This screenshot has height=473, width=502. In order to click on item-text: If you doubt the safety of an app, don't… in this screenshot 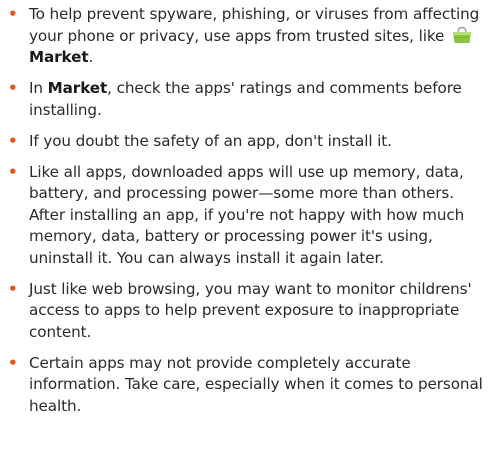, I will do `click(210, 140)`.